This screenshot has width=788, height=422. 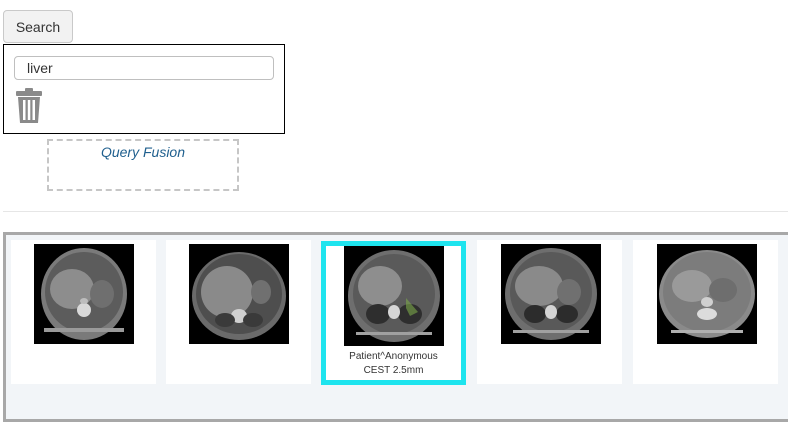 What do you see at coordinates (144, 89) in the screenshot?
I see `query-panel` at bounding box center [144, 89].